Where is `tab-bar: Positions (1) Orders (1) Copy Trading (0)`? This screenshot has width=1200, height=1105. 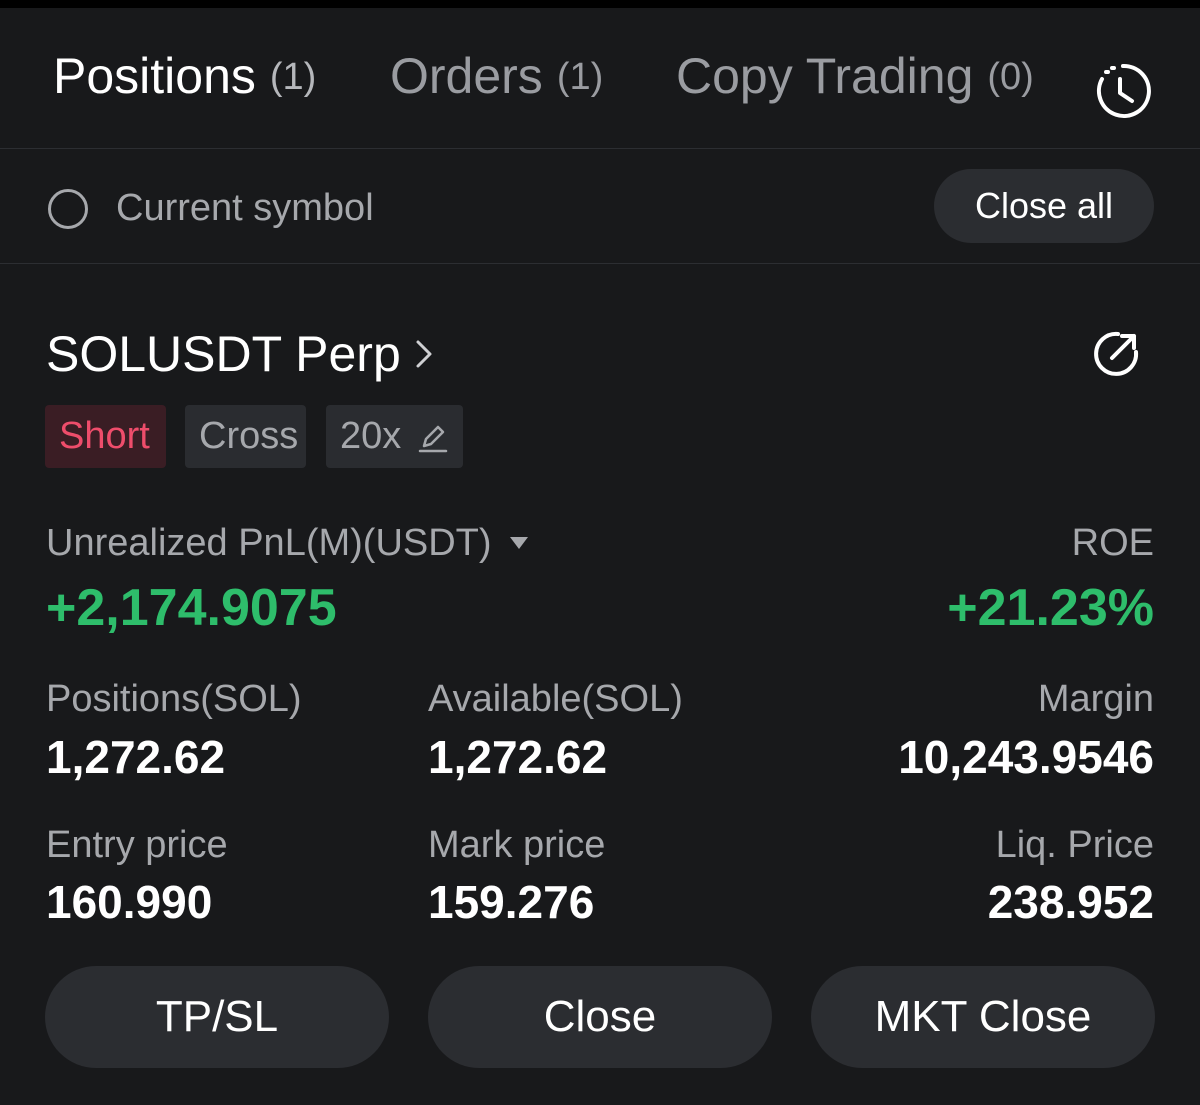 tab-bar: Positions (1) Orders (1) Copy Trading (0) is located at coordinates (600, 78).